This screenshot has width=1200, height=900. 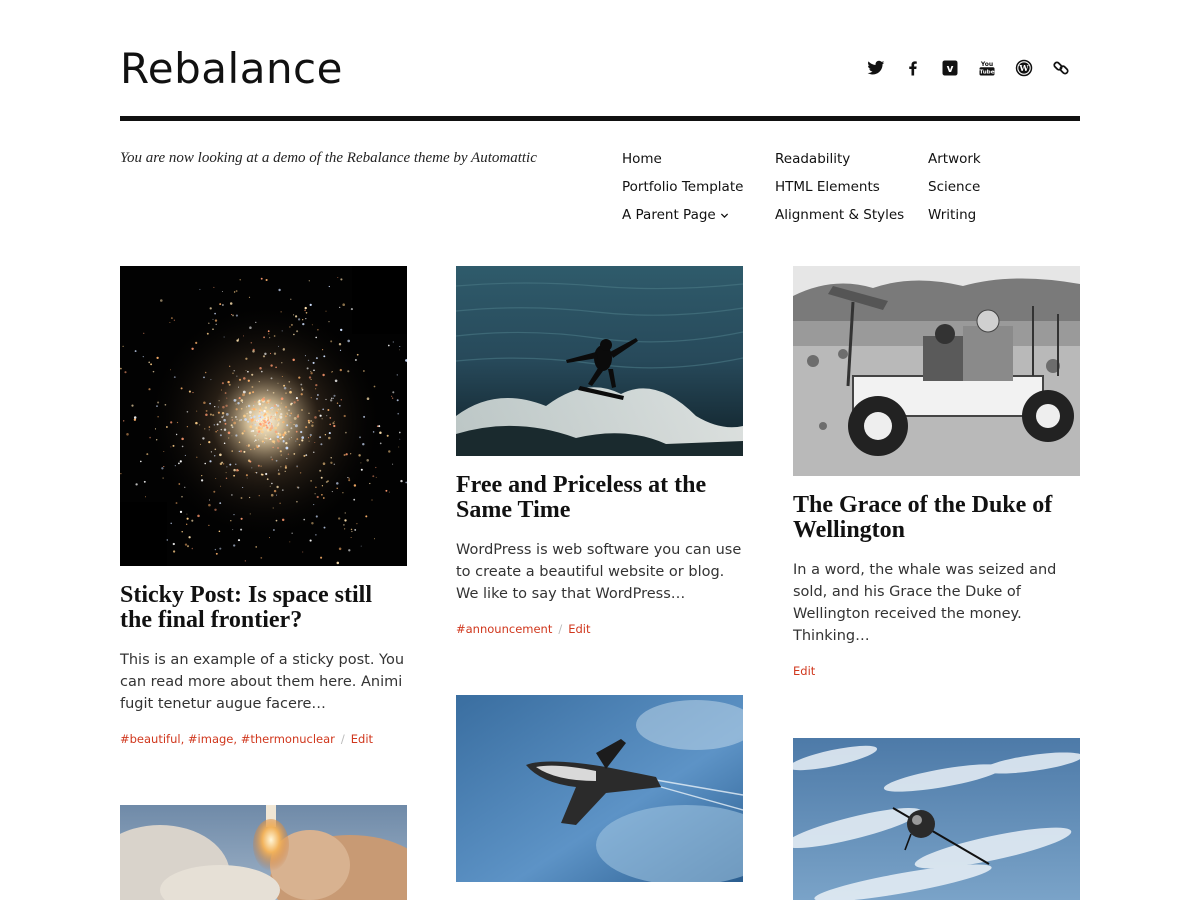 I want to click on tag-link: #thermonuclear, so click(x=288, y=739).